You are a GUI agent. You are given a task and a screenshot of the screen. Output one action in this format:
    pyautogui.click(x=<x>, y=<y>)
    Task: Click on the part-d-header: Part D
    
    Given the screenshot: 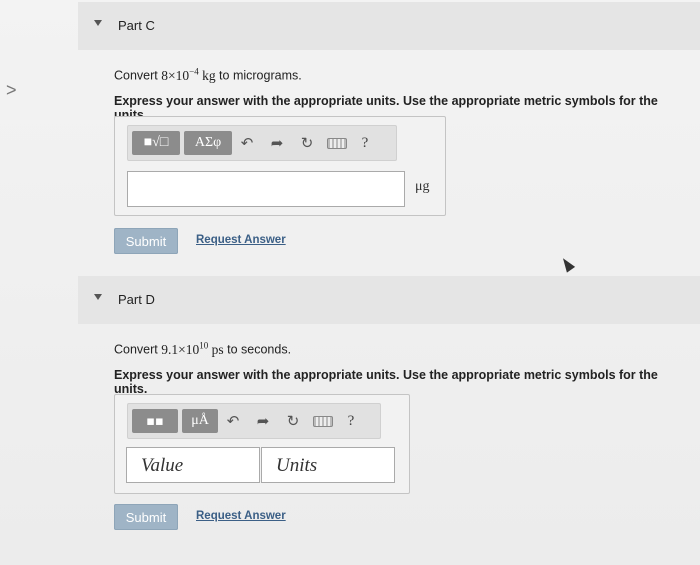 What is the action you would take?
    pyautogui.click(x=389, y=300)
    